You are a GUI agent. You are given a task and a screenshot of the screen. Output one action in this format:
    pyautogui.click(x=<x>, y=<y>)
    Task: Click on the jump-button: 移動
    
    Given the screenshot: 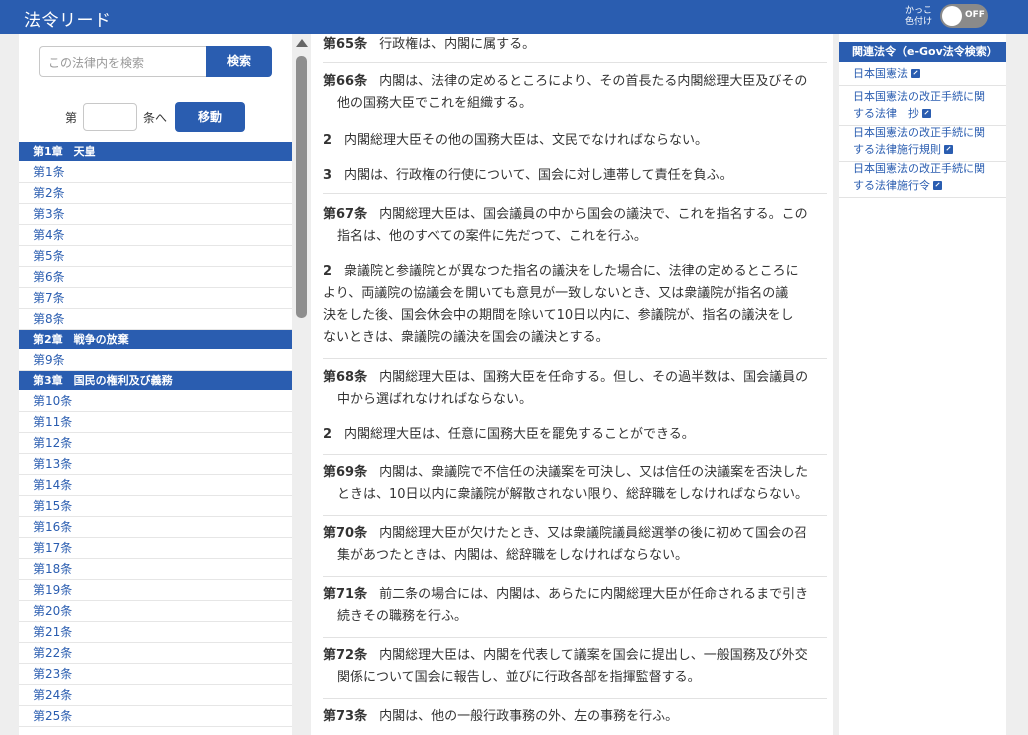 What is the action you would take?
    pyautogui.click(x=210, y=117)
    